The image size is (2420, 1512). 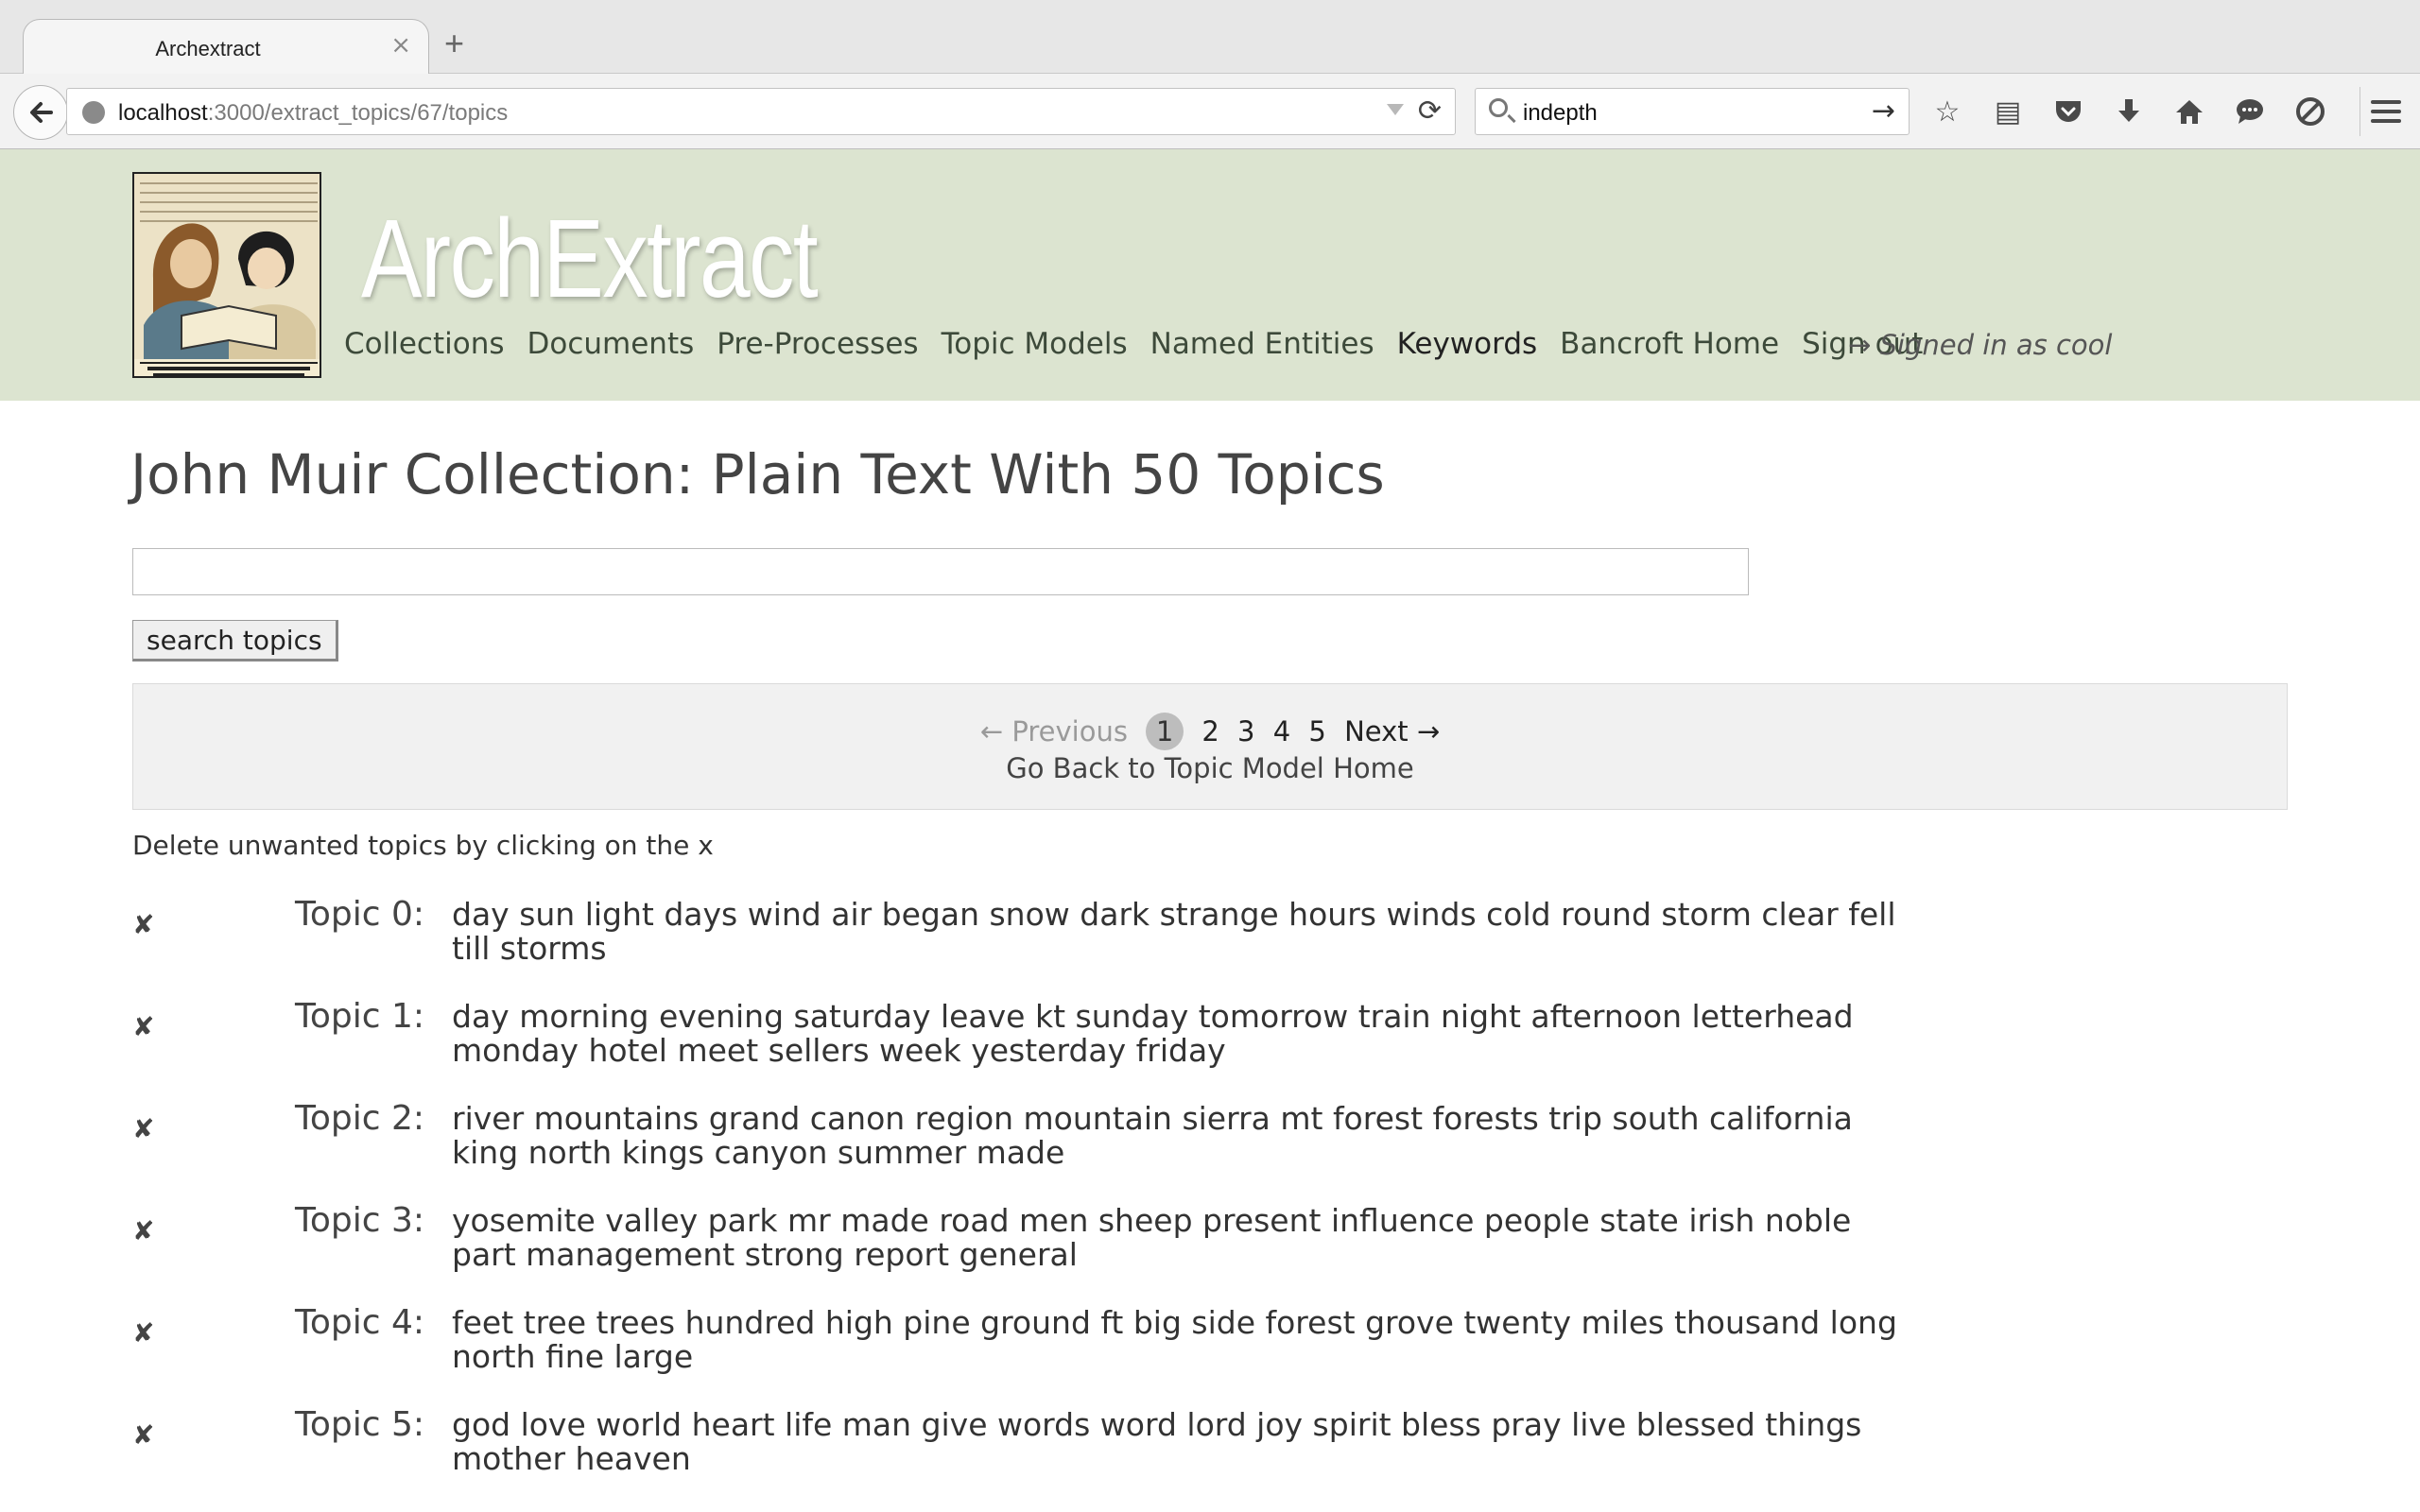 What do you see at coordinates (1165, 731) in the screenshot?
I see `current-page: 1` at bounding box center [1165, 731].